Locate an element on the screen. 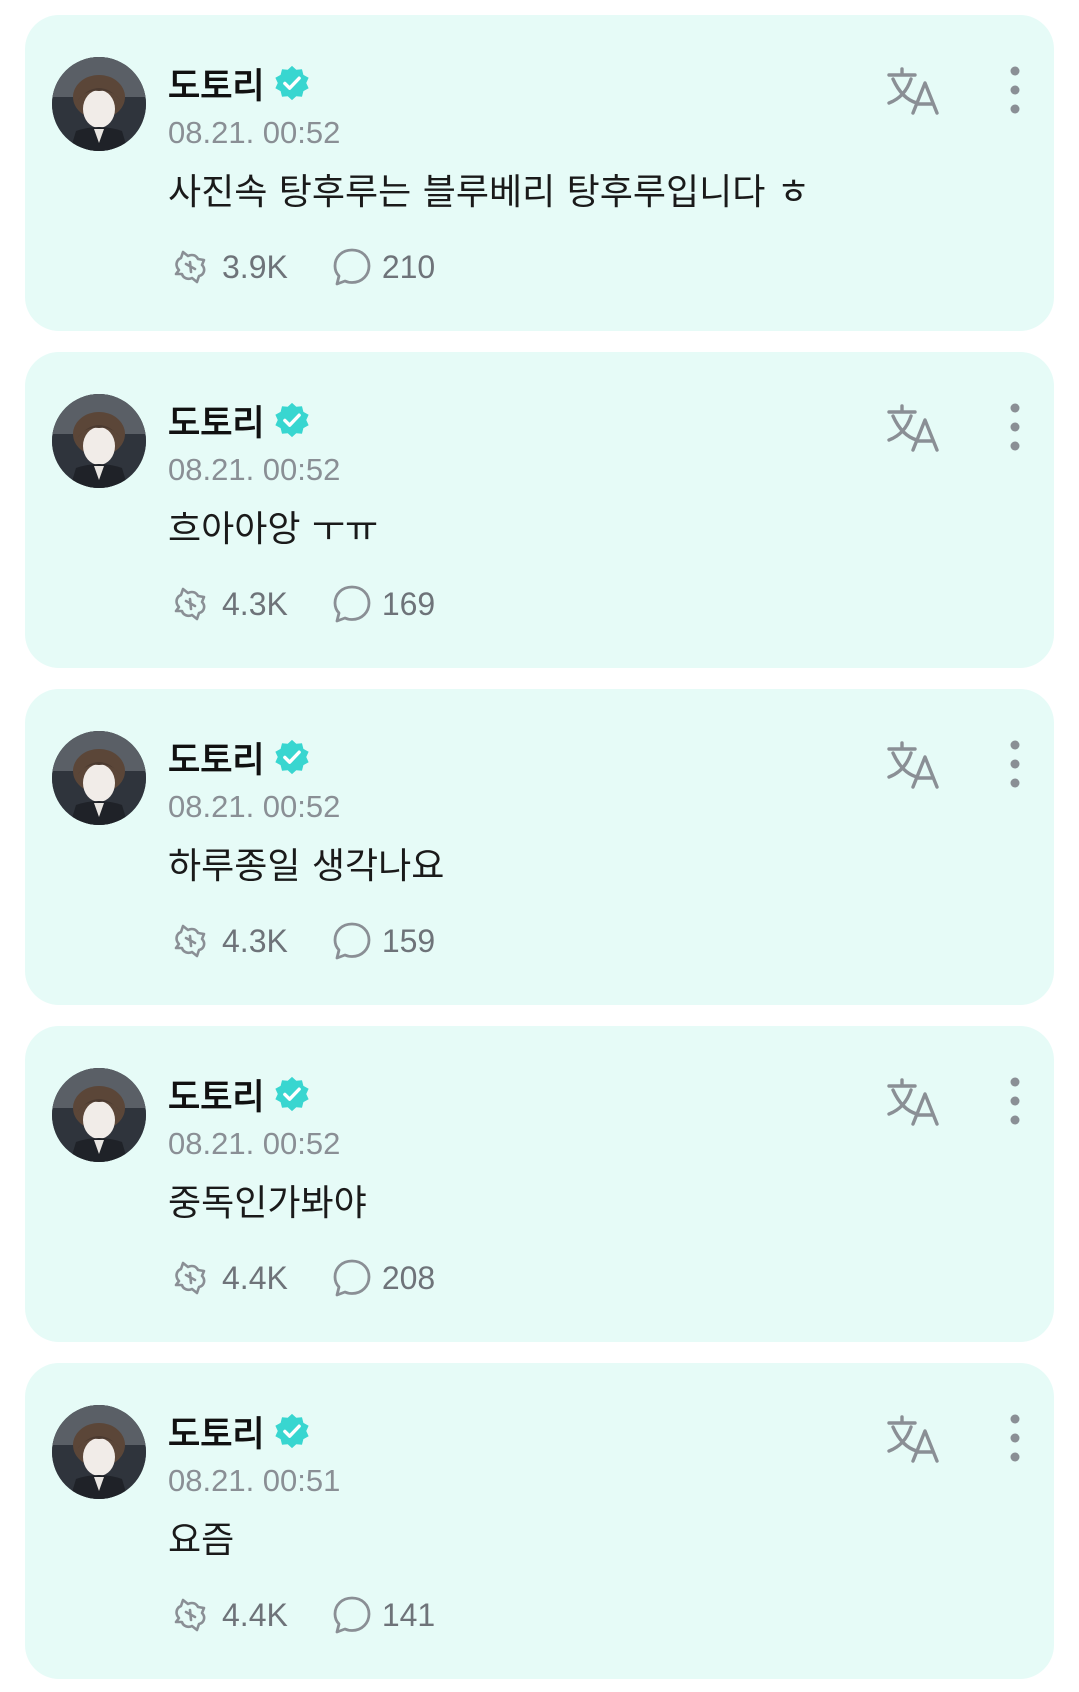  comment-count: 141 is located at coordinates (408, 1614).